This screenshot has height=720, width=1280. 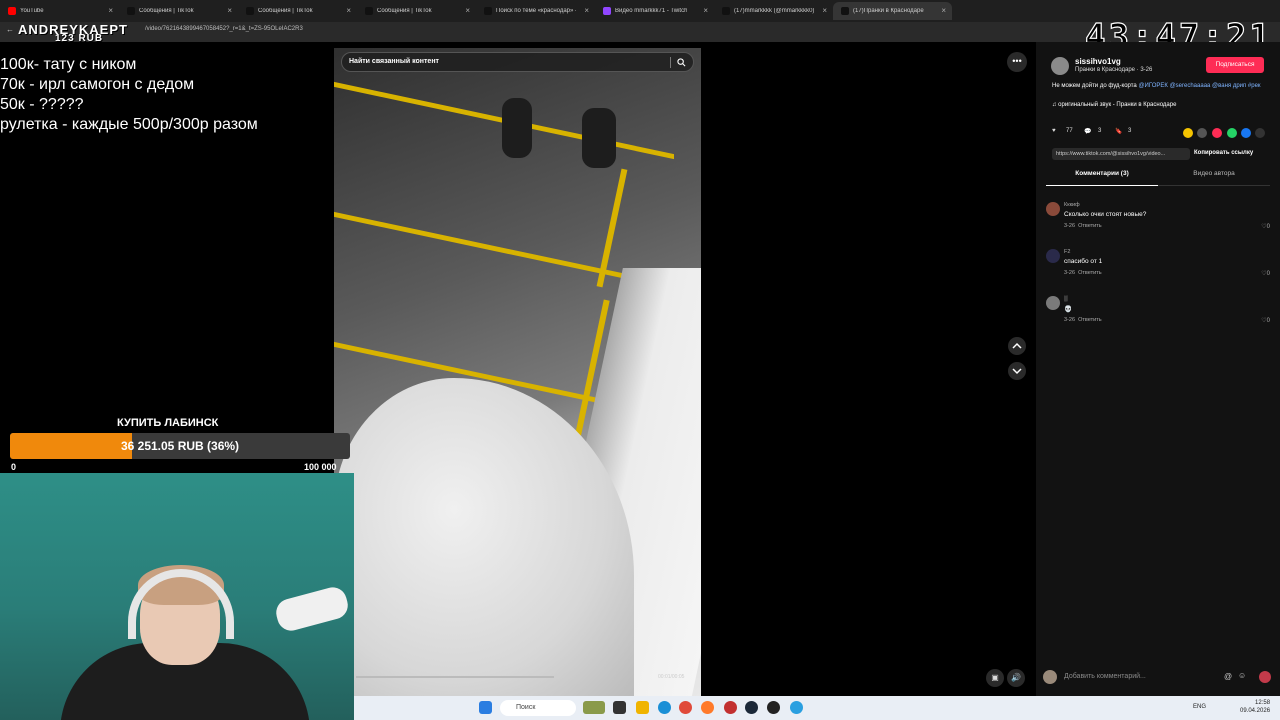 I want to click on browser-tab: Поиск по теме «краснодар» - ×, so click(x=535, y=11).